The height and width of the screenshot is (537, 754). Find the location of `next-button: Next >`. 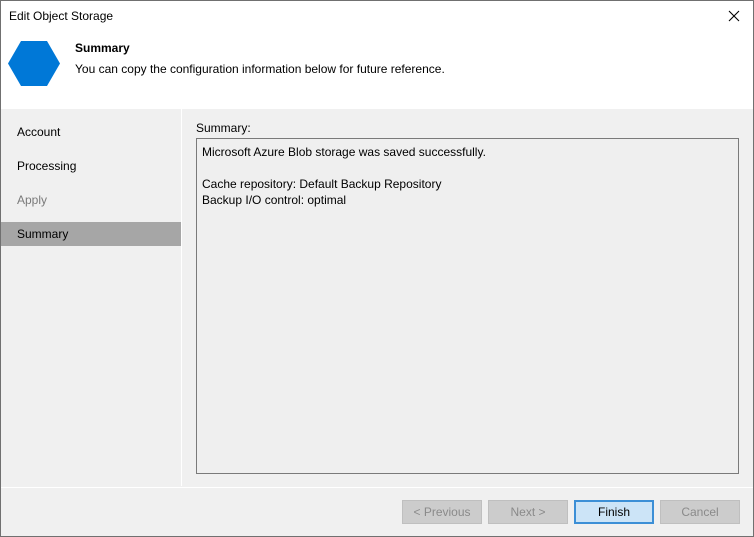

next-button: Next > is located at coordinates (528, 512).